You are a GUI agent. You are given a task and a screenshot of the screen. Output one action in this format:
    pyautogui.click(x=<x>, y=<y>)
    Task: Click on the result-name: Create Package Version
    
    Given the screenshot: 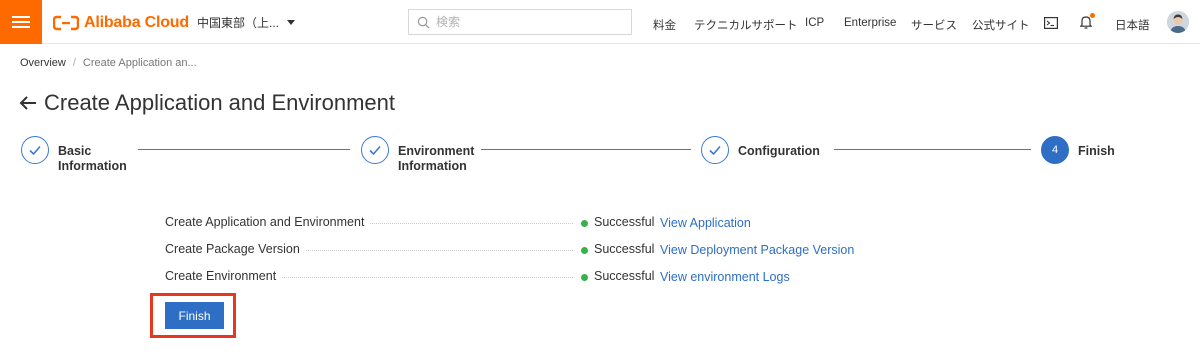 What is the action you would take?
    pyautogui.click(x=235, y=249)
    